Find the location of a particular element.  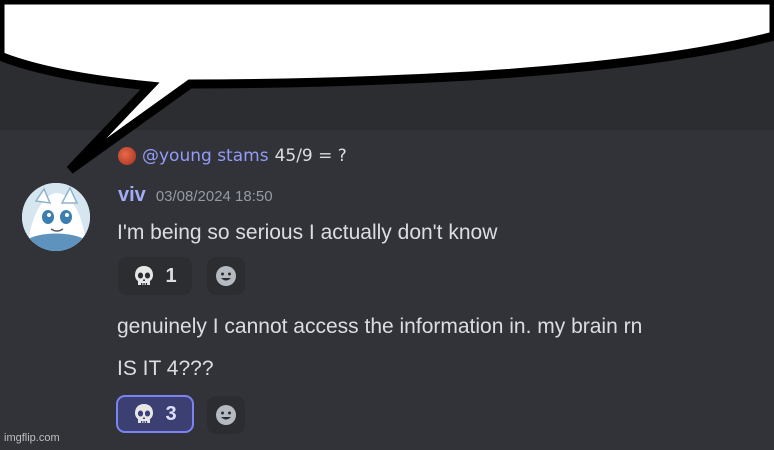

reaction-count: 1 is located at coordinates (171, 275).